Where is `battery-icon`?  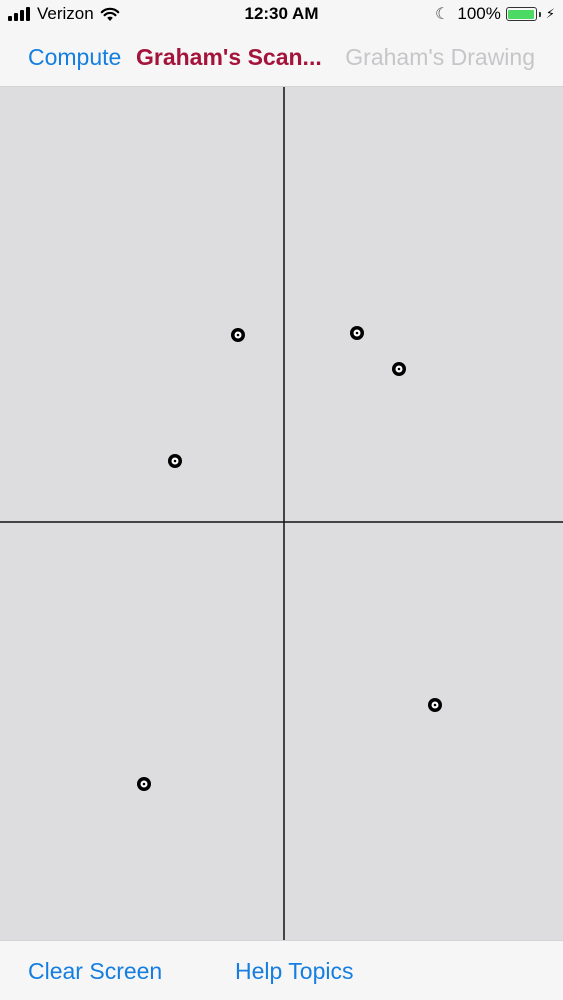
battery-icon is located at coordinates (521, 14).